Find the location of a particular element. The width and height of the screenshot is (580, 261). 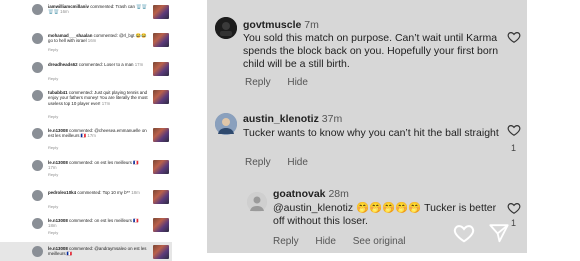

notification-username: pedrolex10k4 is located at coordinates (62, 192).